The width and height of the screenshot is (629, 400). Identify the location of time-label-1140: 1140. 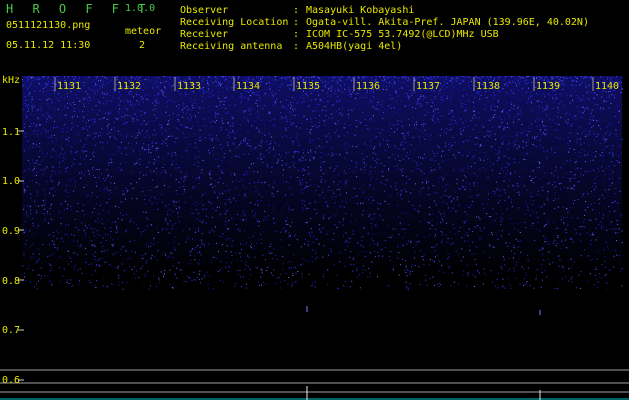
(607, 86).